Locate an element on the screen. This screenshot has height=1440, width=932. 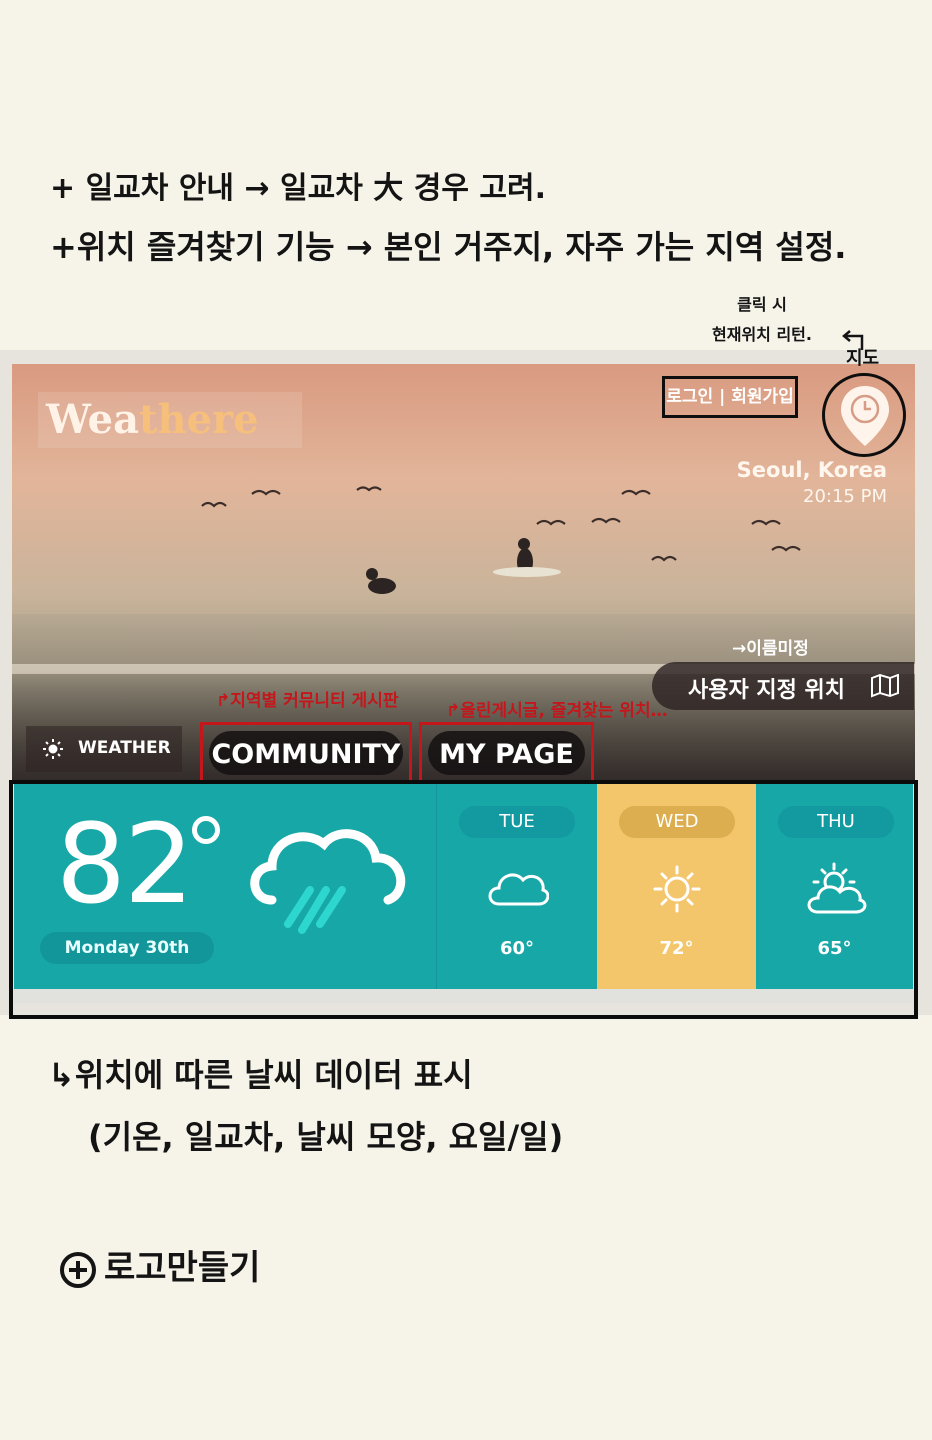
tab-mypage-label: MY PAGE is located at coordinates (506, 754).